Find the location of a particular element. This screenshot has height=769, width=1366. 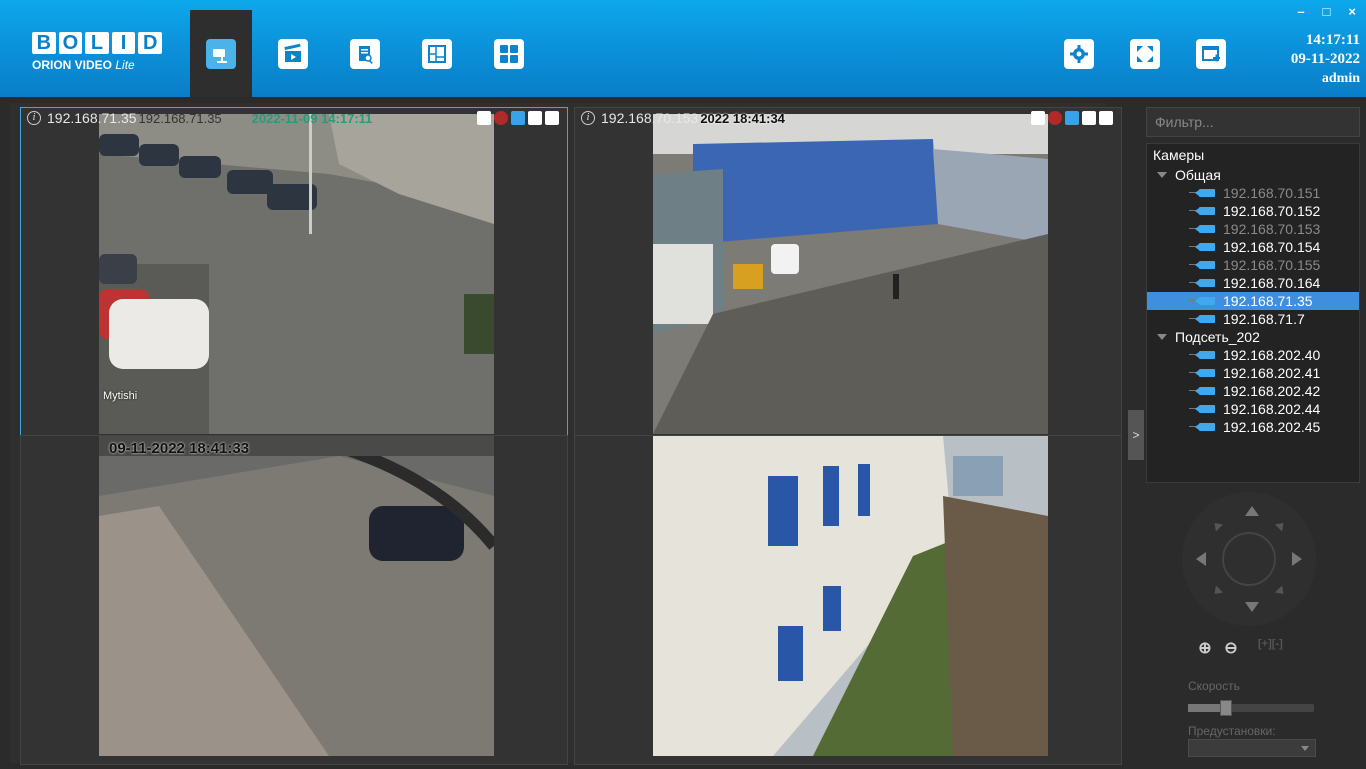

ptz-center-focus-icon is located at coordinates (1249, 559).